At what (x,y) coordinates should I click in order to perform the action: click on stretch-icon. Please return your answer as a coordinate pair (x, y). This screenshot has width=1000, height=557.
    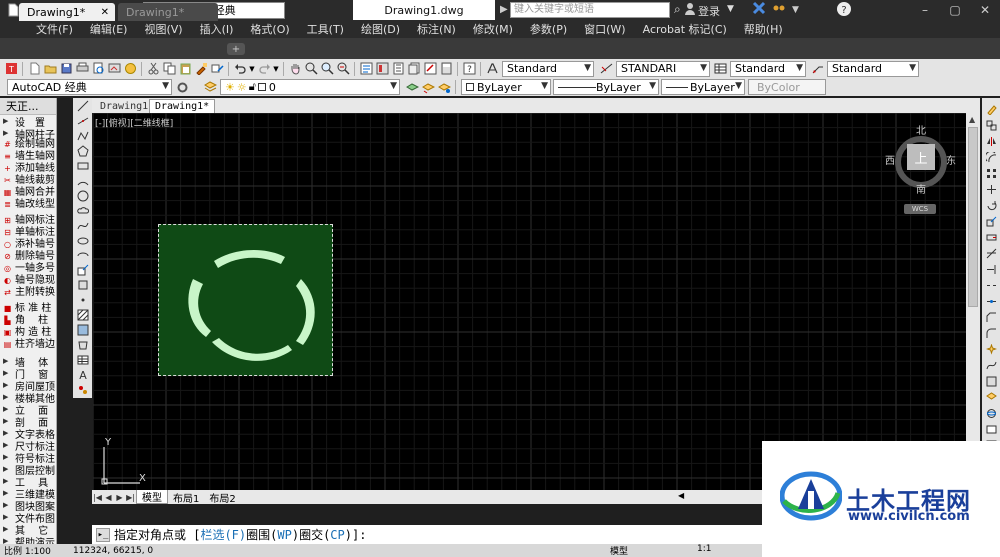
    Looking at the image, I should click on (991, 237).